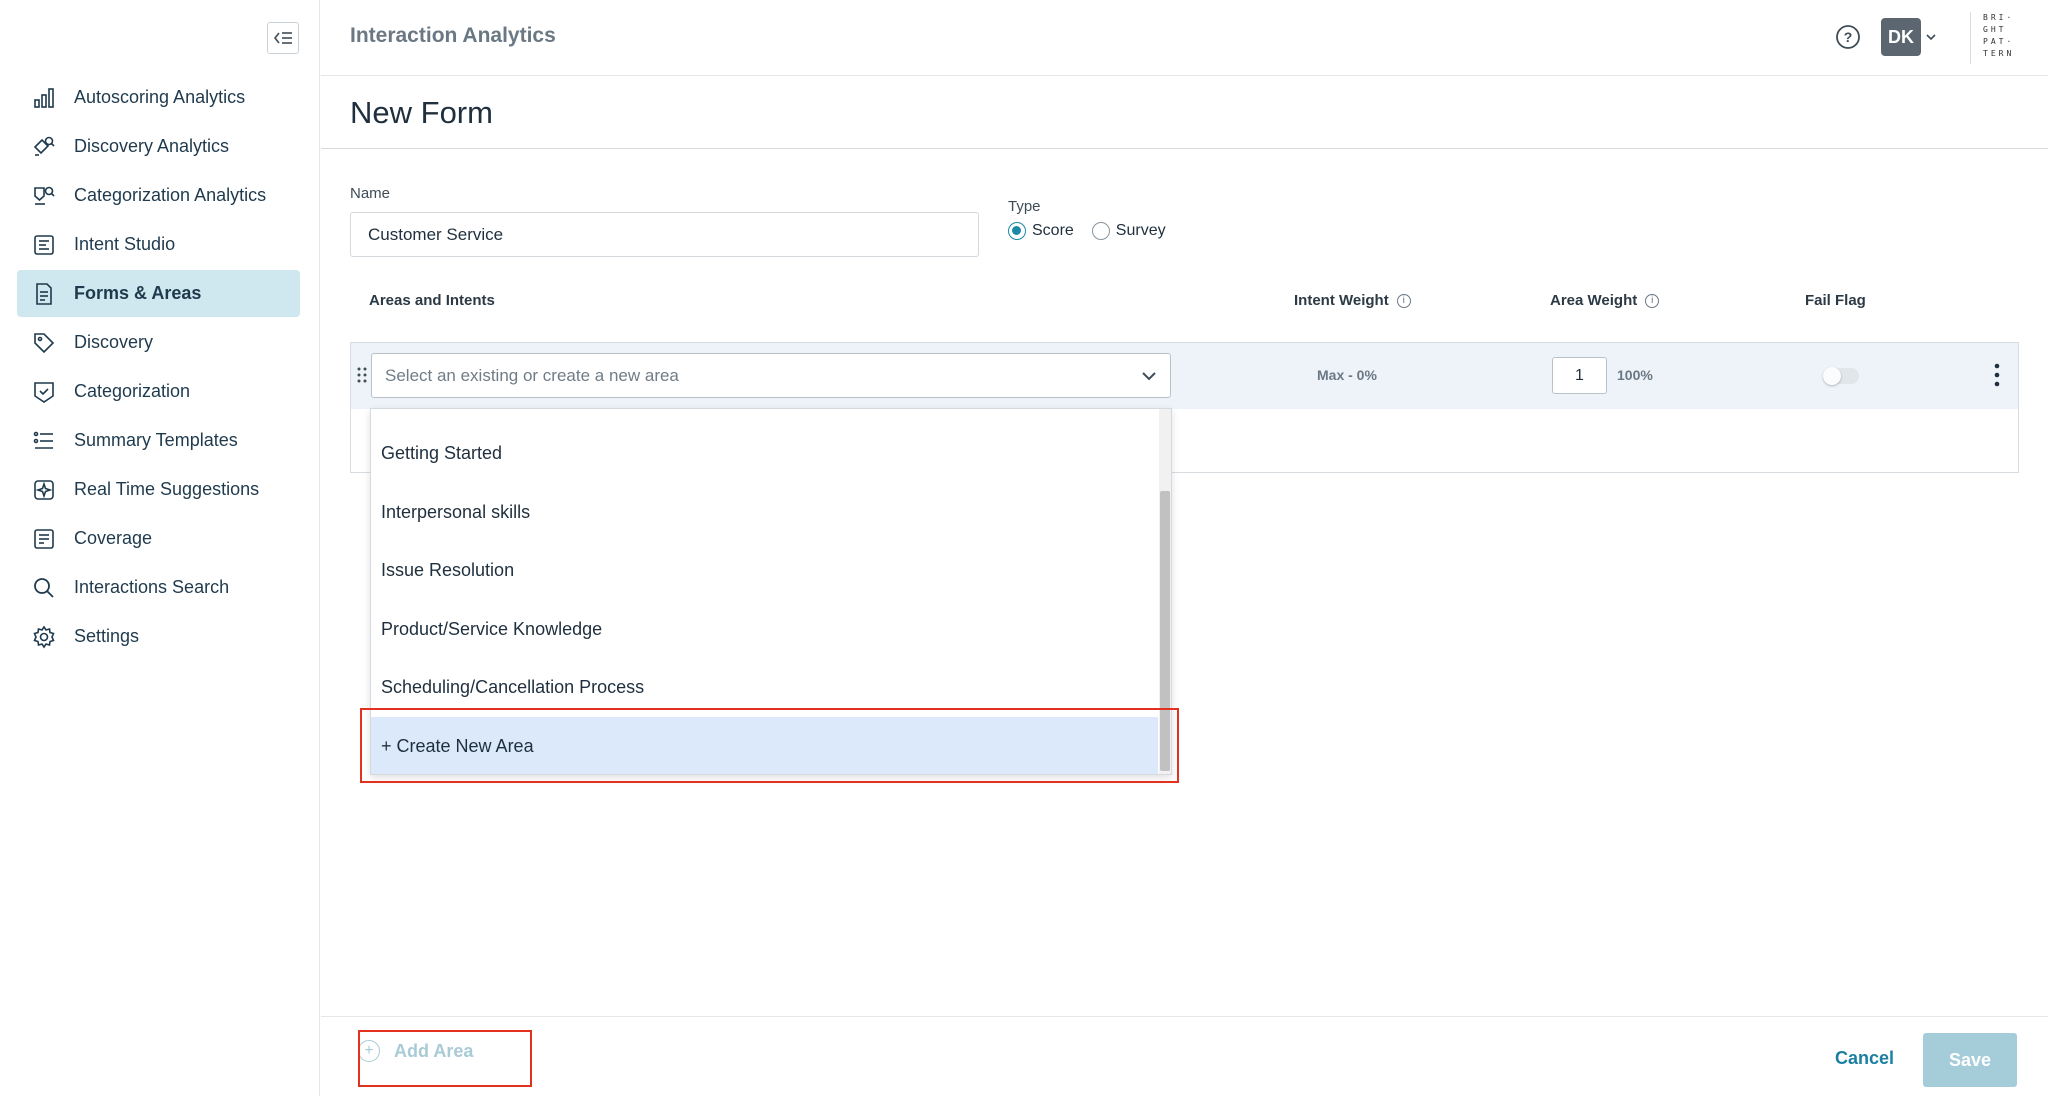  I want to click on sidebar-item-autoscoring-analytics: Autoscoring Analytics, so click(158, 97).